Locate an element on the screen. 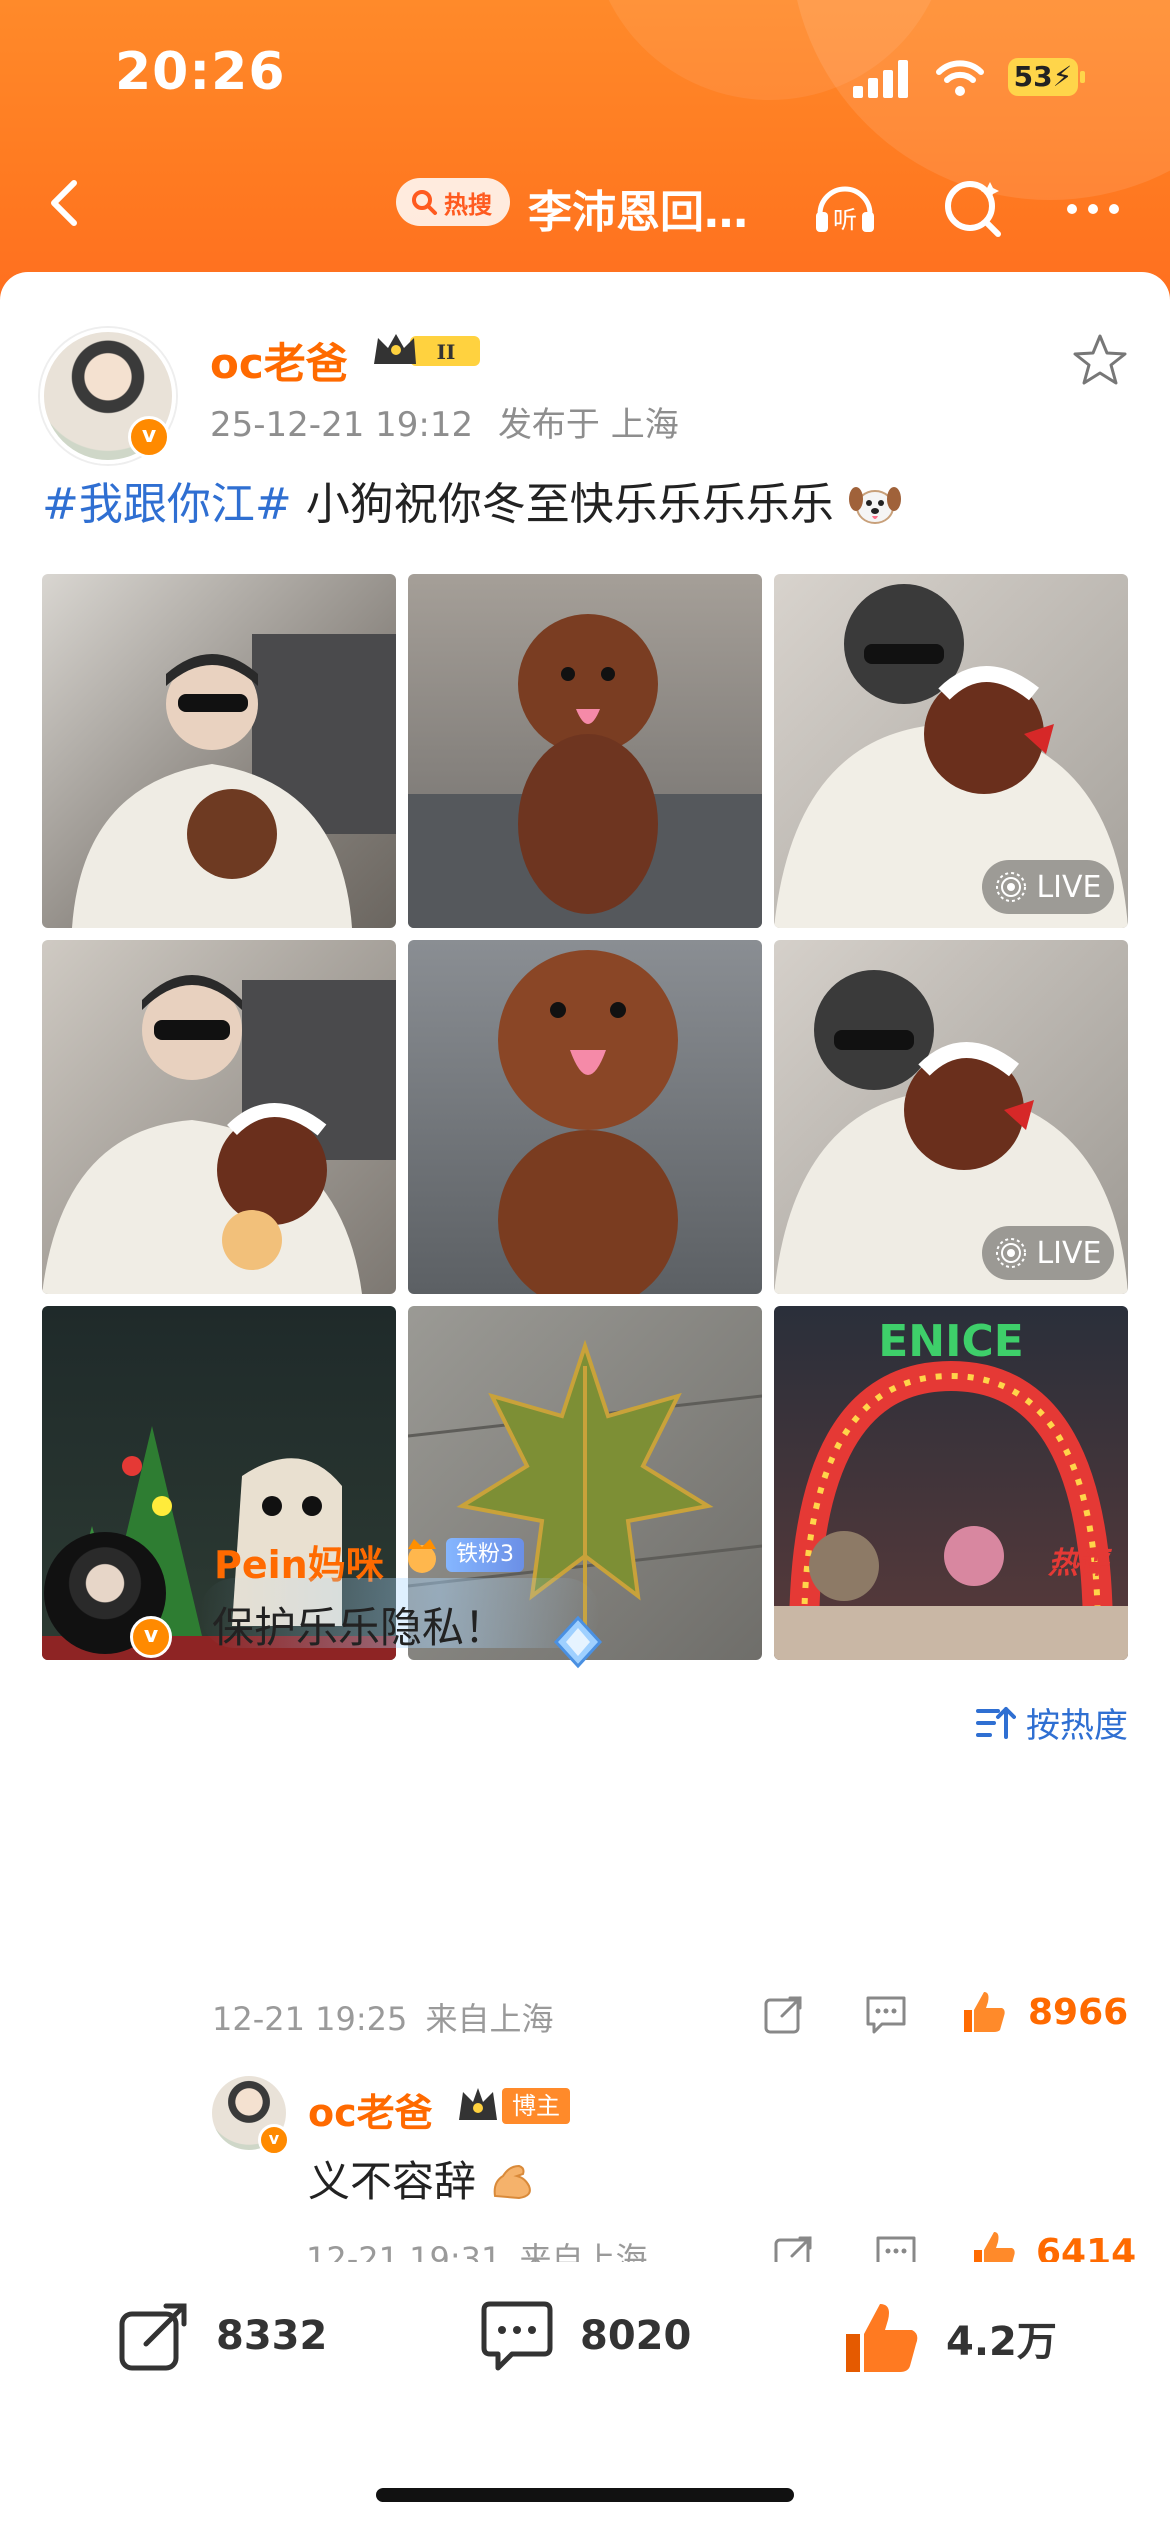 The image size is (1170, 2532). favorite-star-icon is located at coordinates (1100, 360).